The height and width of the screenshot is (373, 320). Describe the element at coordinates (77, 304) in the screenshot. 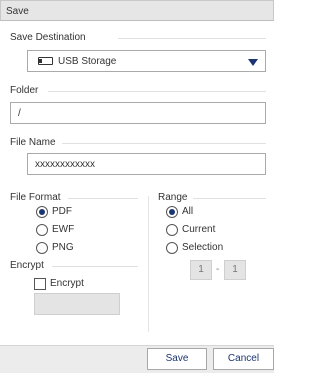

I see `password-input-disabled` at that location.